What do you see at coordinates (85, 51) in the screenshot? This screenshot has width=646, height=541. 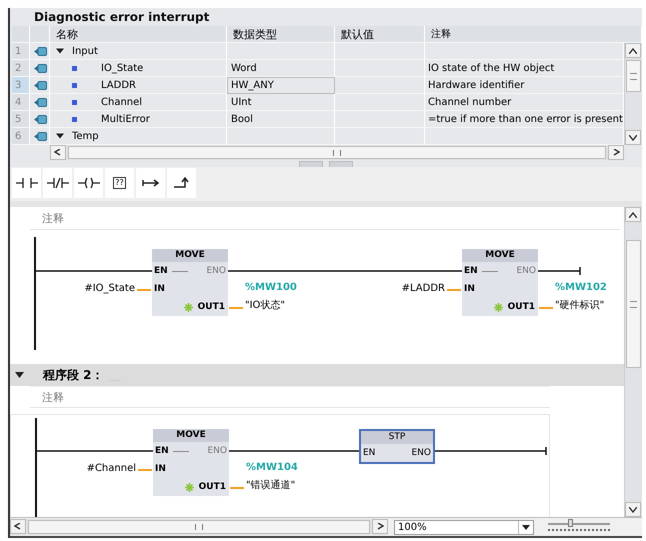 I see `parameter-name: Input` at bounding box center [85, 51].